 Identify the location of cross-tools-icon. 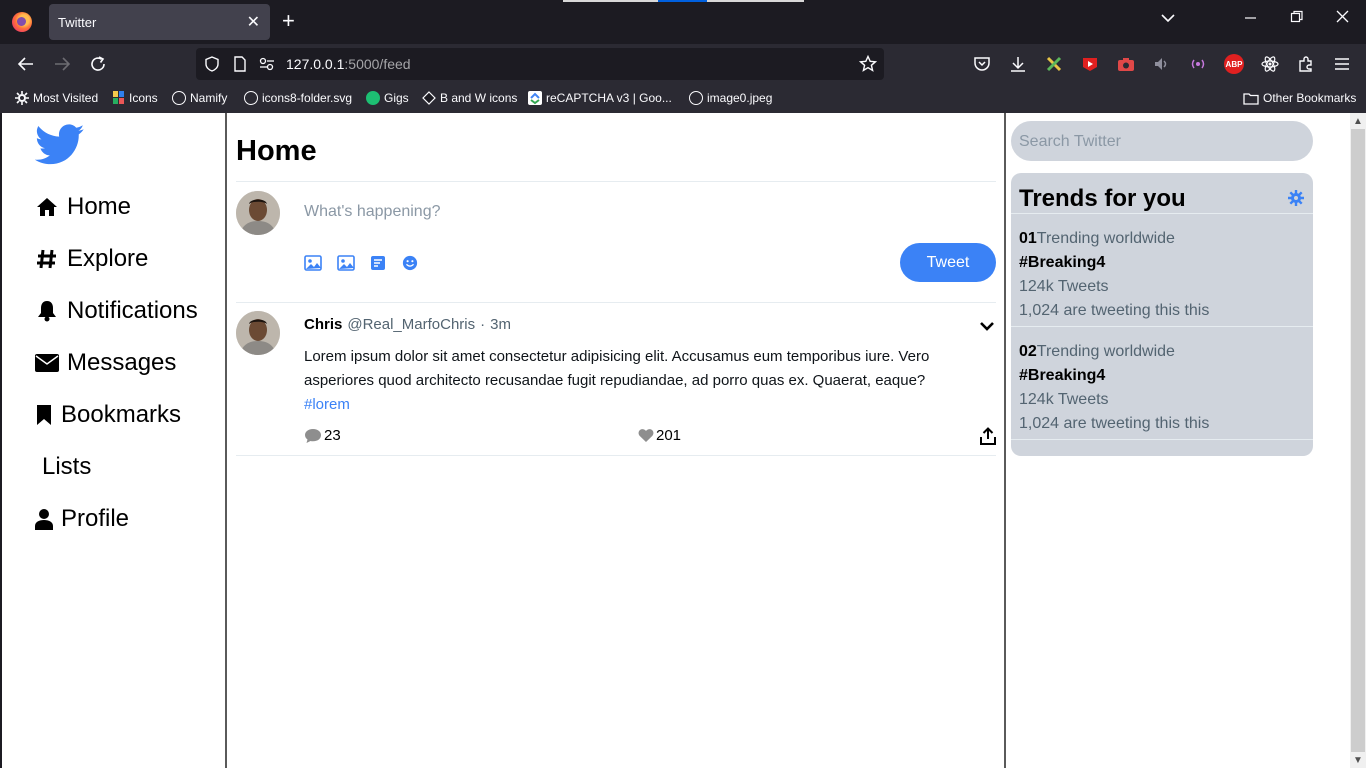
(1054, 64).